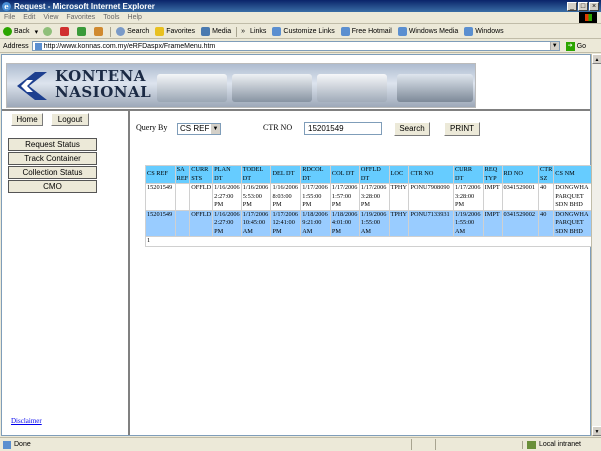 The image size is (601, 451). I want to click on table-cell: 0341529002, so click(520, 223).